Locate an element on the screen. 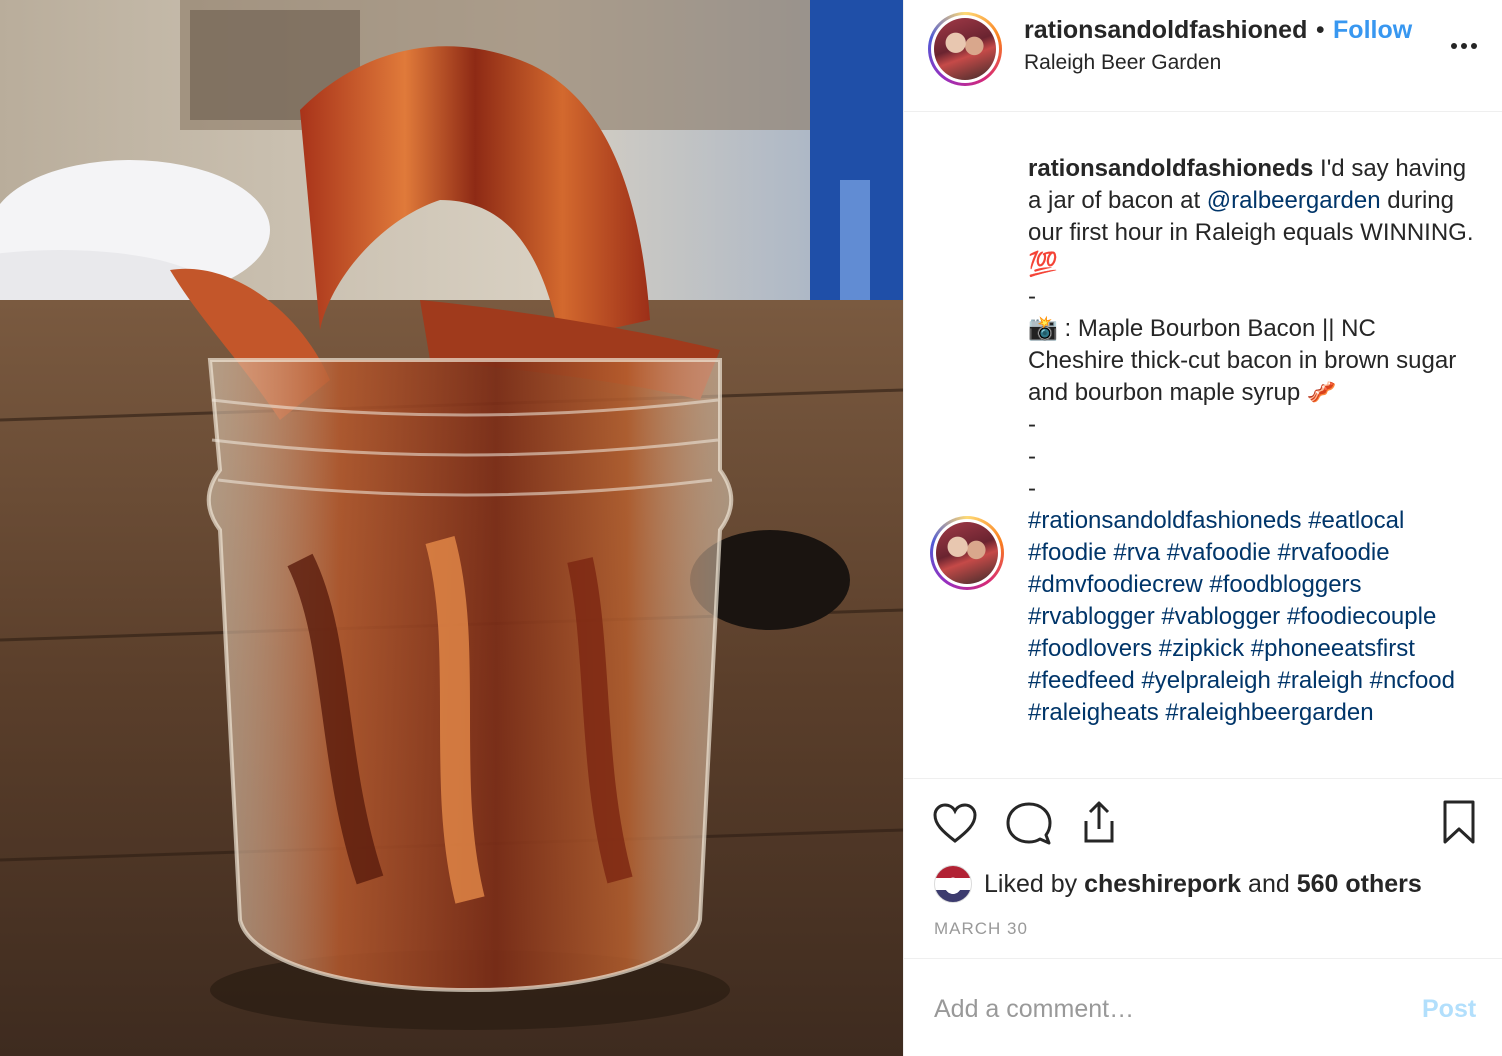  caption-avatar is located at coordinates (967, 553).